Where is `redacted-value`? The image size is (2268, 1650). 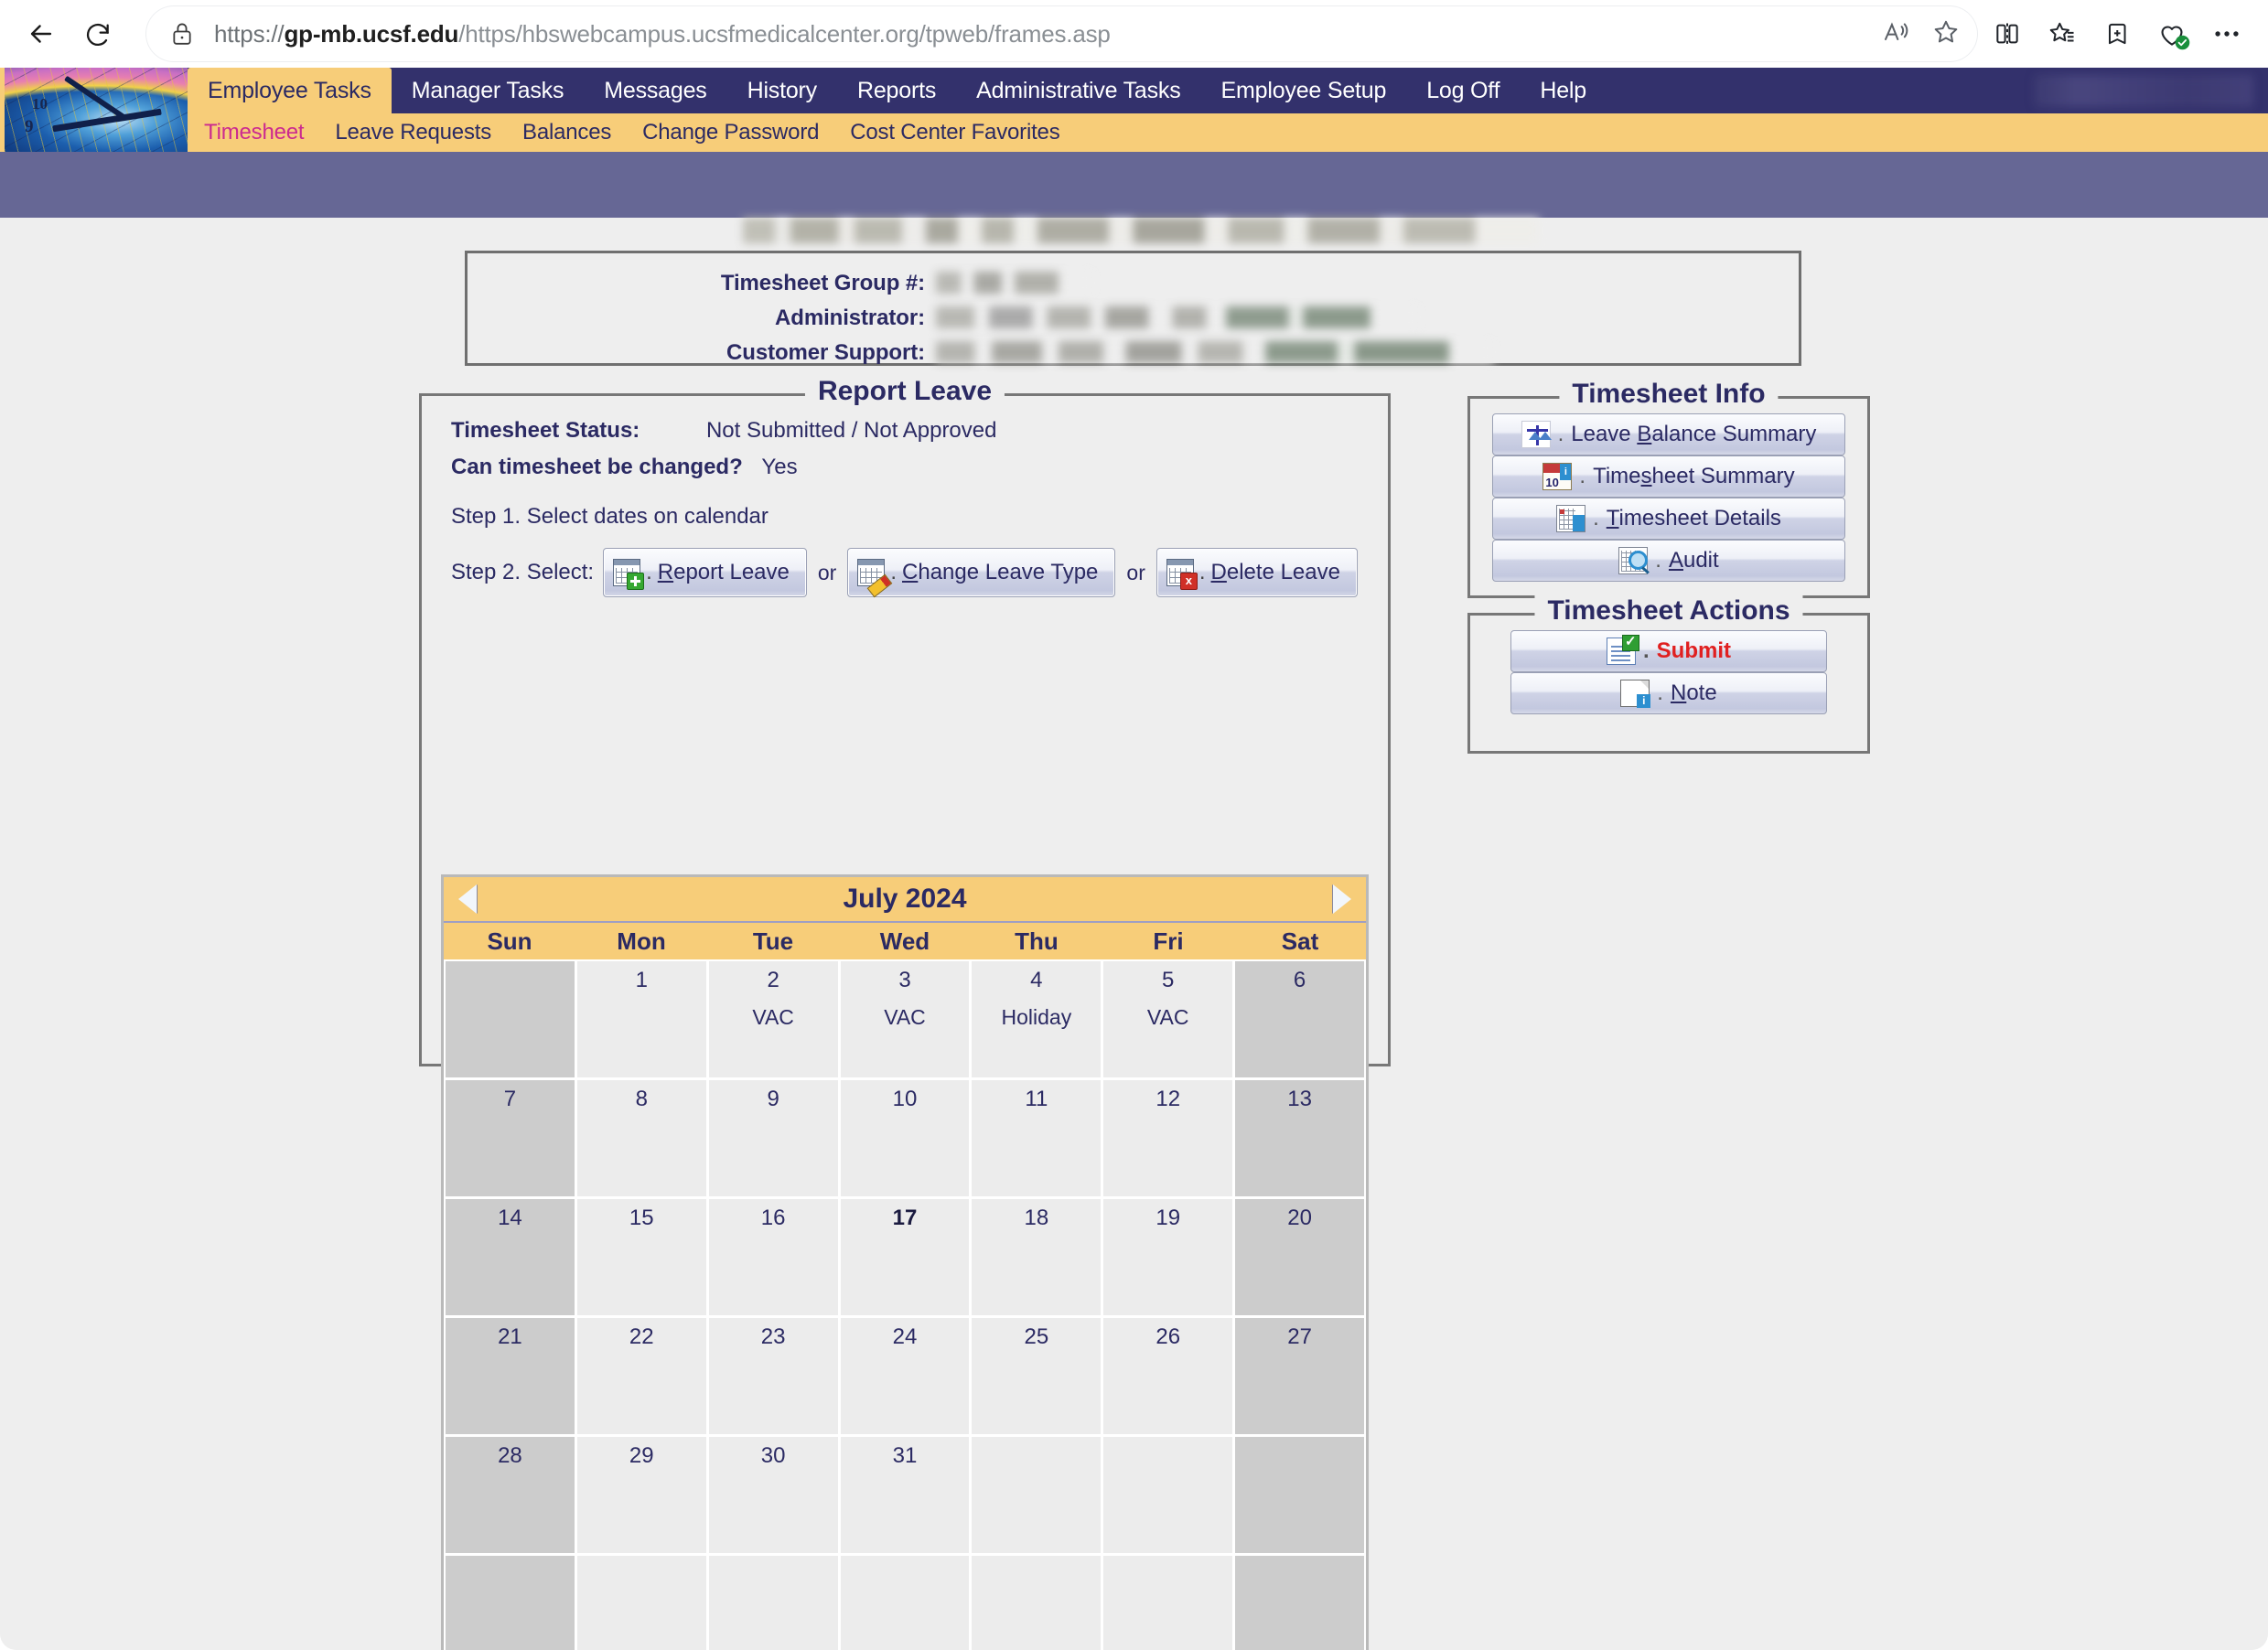
redacted-value is located at coordinates (1215, 352).